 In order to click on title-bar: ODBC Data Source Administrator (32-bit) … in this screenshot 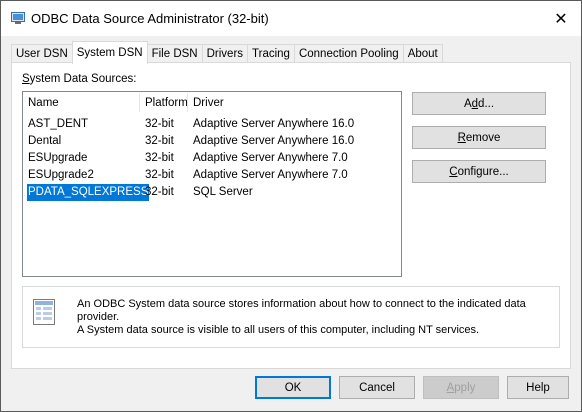, I will do `click(291, 18)`.